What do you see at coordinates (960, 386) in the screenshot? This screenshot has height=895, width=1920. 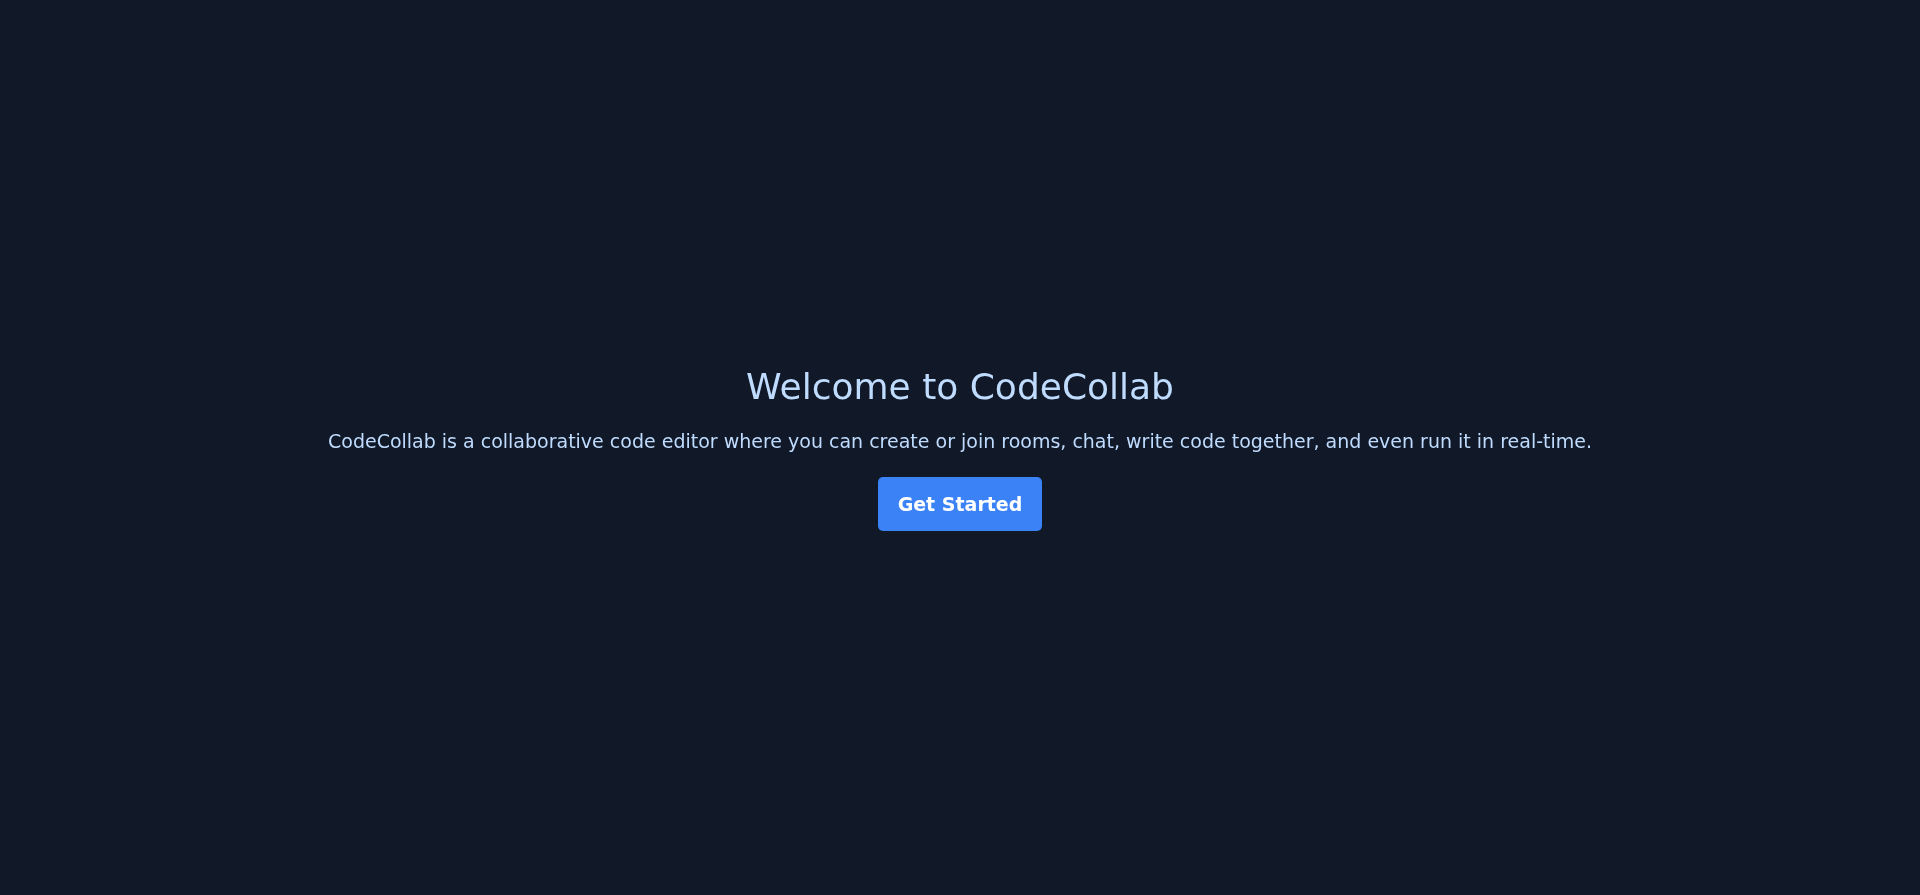 I see `welcome-title: Welcome to CodeCollab` at bounding box center [960, 386].